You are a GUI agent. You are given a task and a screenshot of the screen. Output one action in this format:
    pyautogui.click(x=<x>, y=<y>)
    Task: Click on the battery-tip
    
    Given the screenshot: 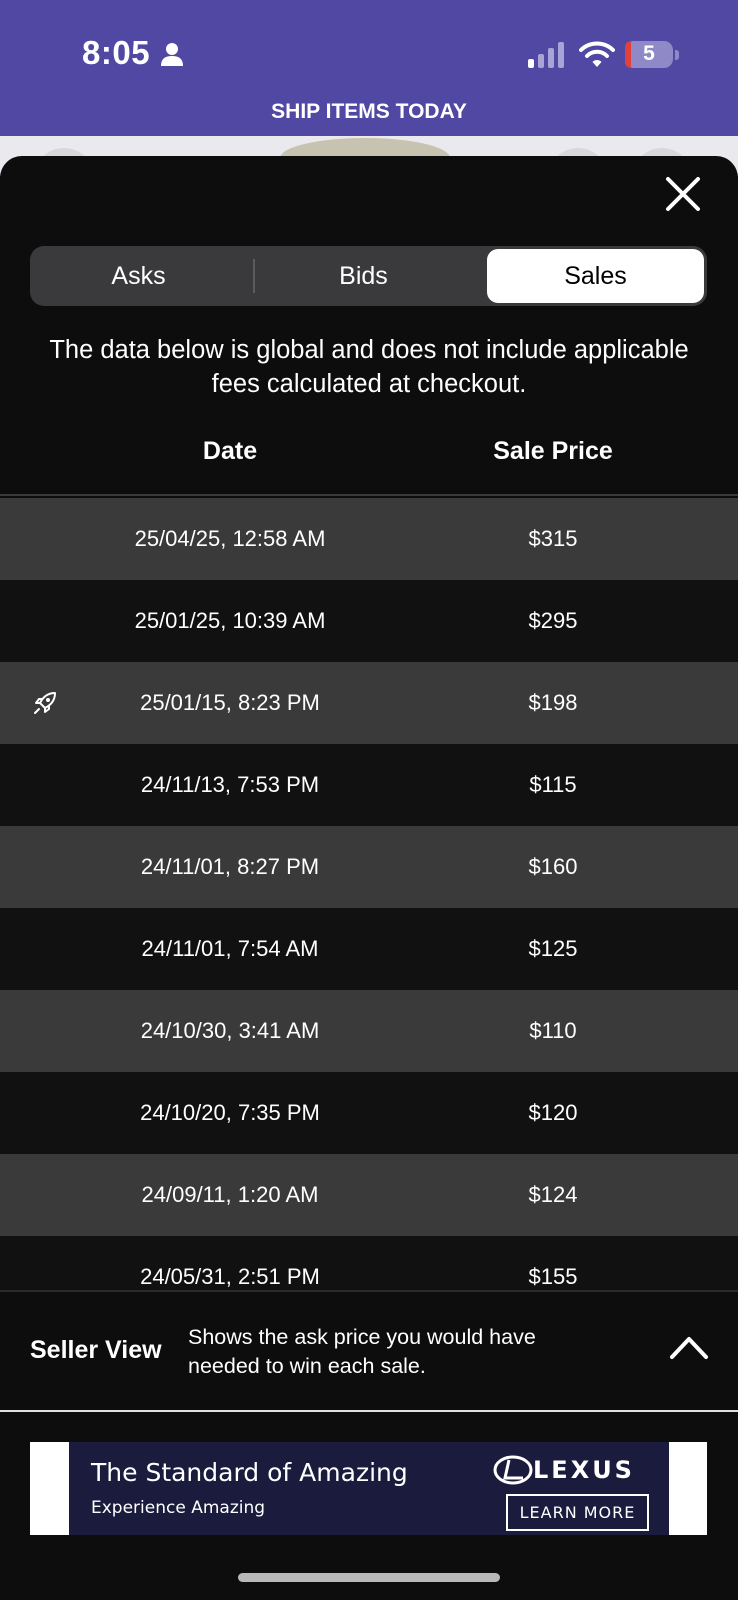 What is the action you would take?
    pyautogui.click(x=677, y=55)
    